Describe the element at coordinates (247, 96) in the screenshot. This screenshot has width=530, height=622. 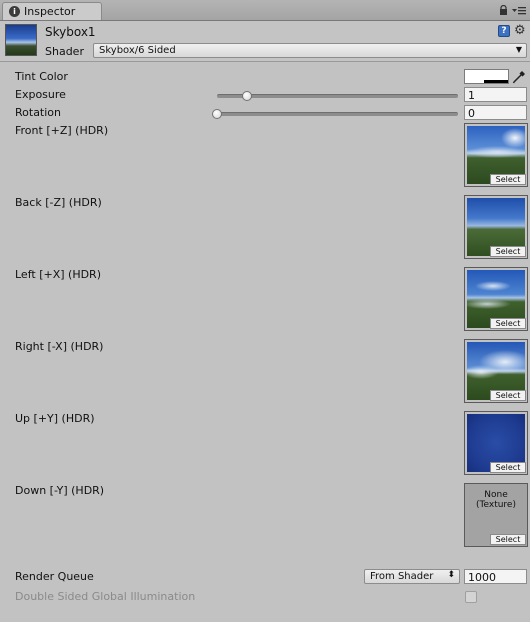
I see `exposure-slider-thumb` at that location.